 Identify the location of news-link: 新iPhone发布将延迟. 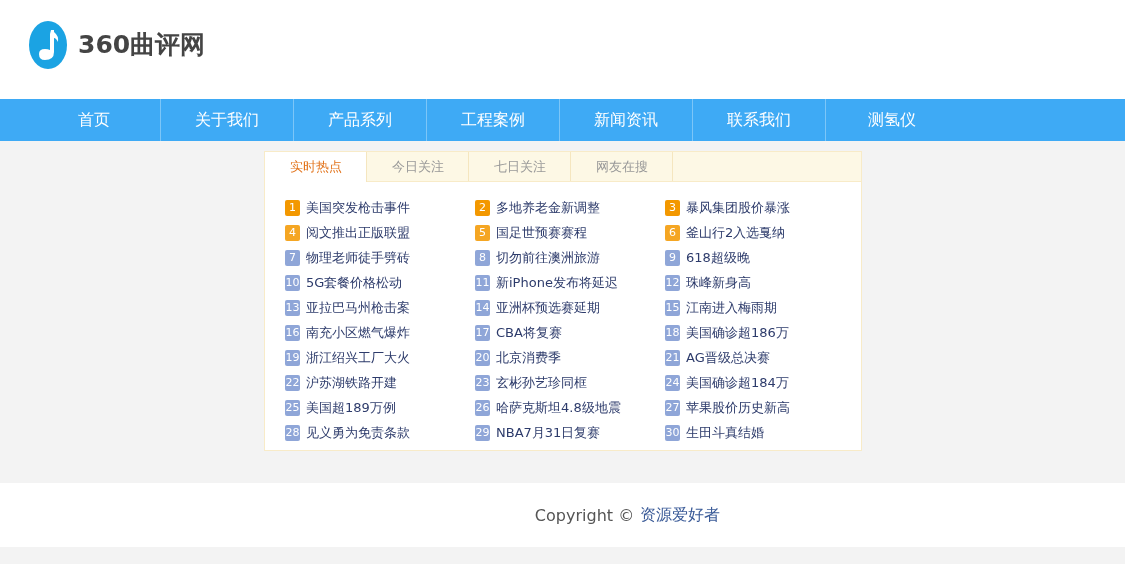
(557, 282).